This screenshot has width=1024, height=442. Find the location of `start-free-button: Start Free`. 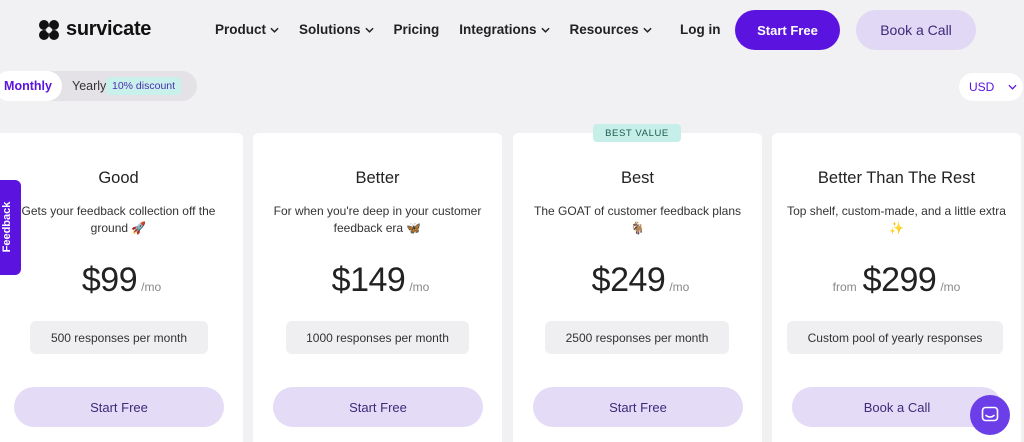

start-free-button: Start Free is located at coordinates (787, 30).